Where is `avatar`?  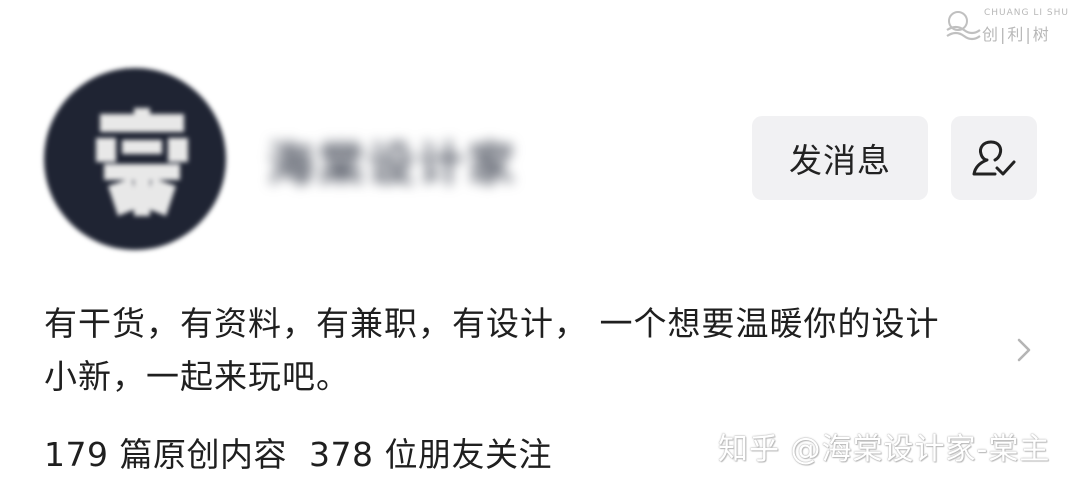 avatar is located at coordinates (135, 159).